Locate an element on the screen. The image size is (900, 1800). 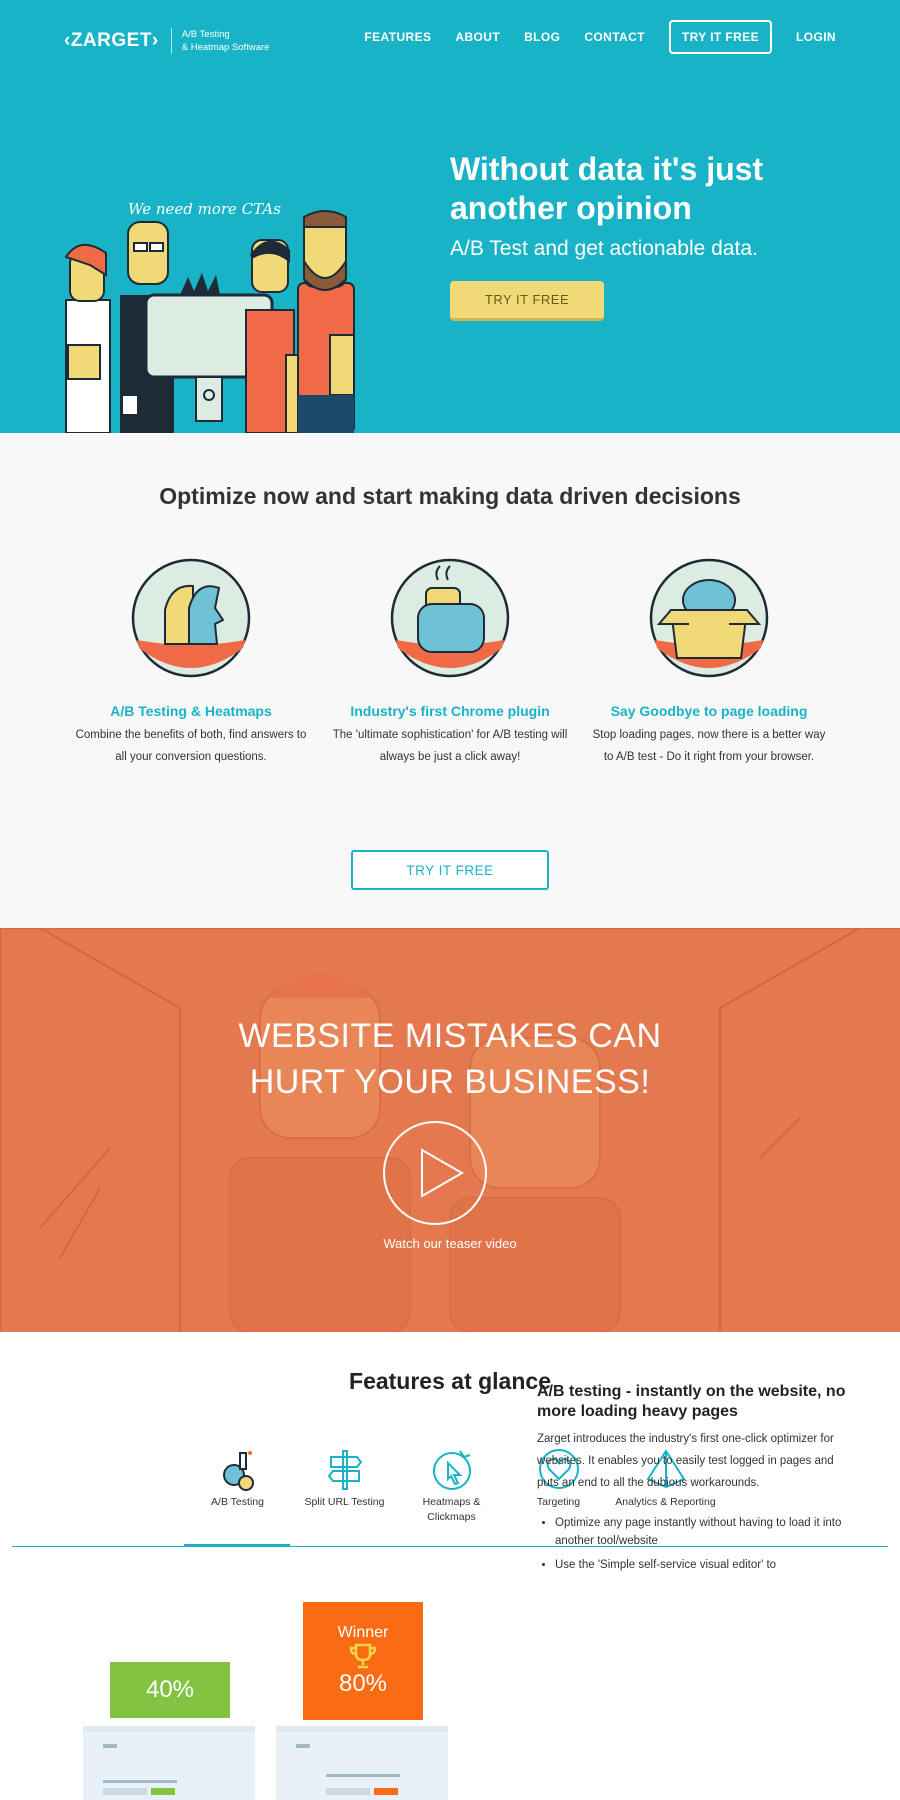
variant-a-screenshot is located at coordinates (169, 1763).